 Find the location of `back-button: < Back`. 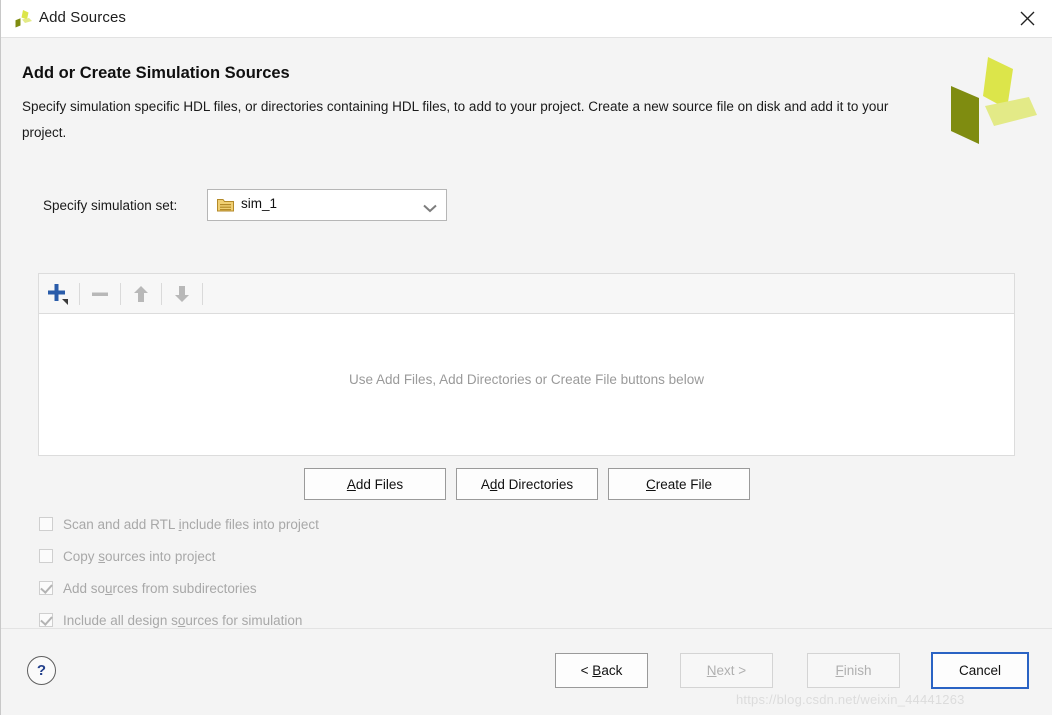

back-button: < Back is located at coordinates (601, 670).